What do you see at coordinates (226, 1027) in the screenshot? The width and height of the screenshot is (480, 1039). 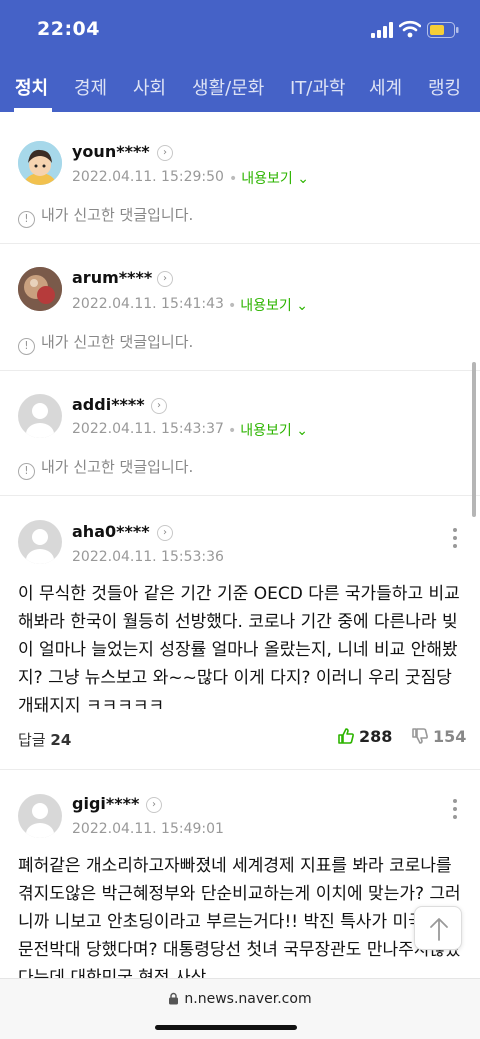 I see `home-indicator` at bounding box center [226, 1027].